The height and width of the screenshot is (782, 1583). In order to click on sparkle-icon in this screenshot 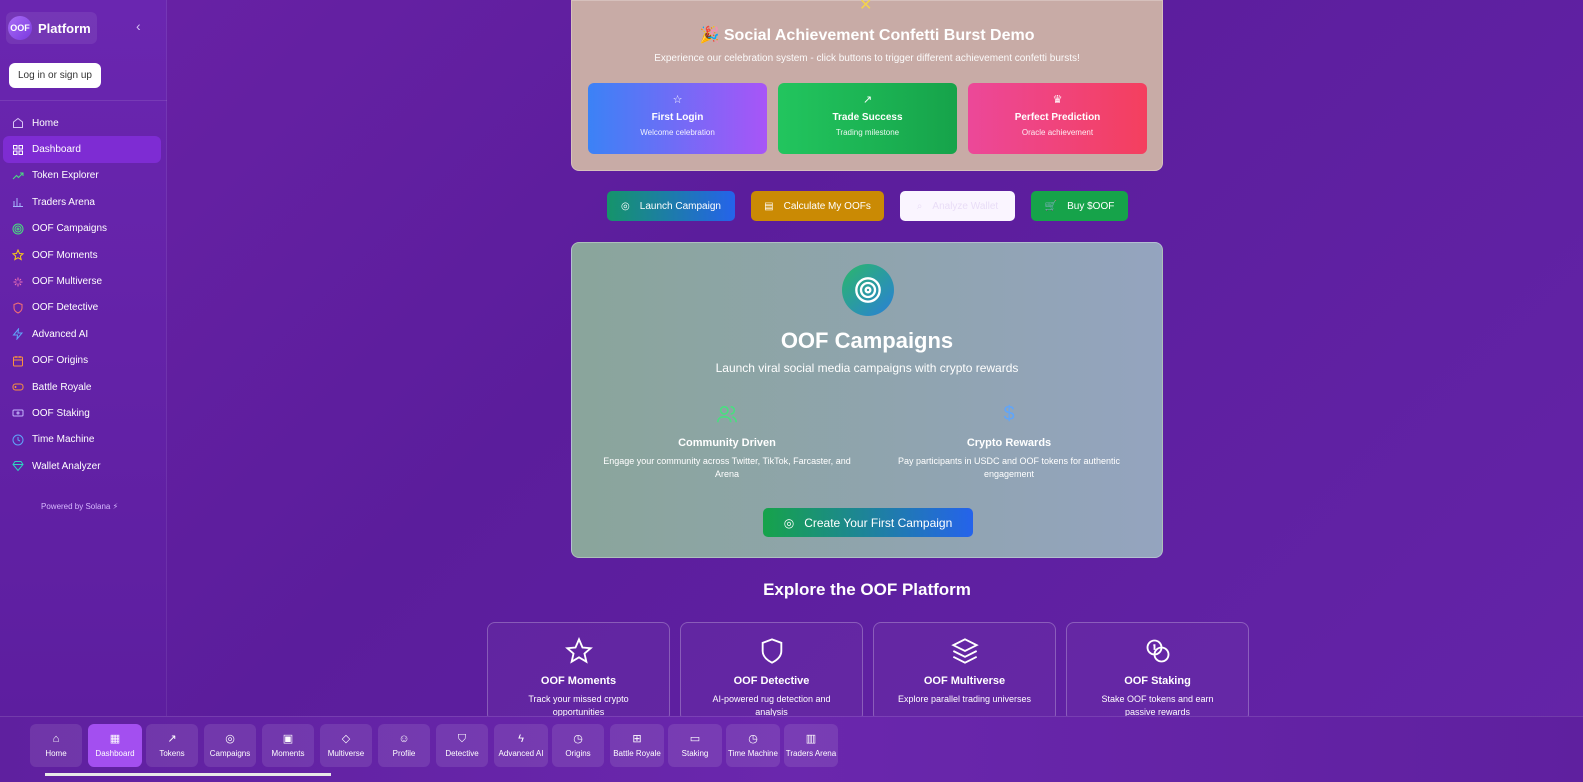, I will do `click(17, 281)`.